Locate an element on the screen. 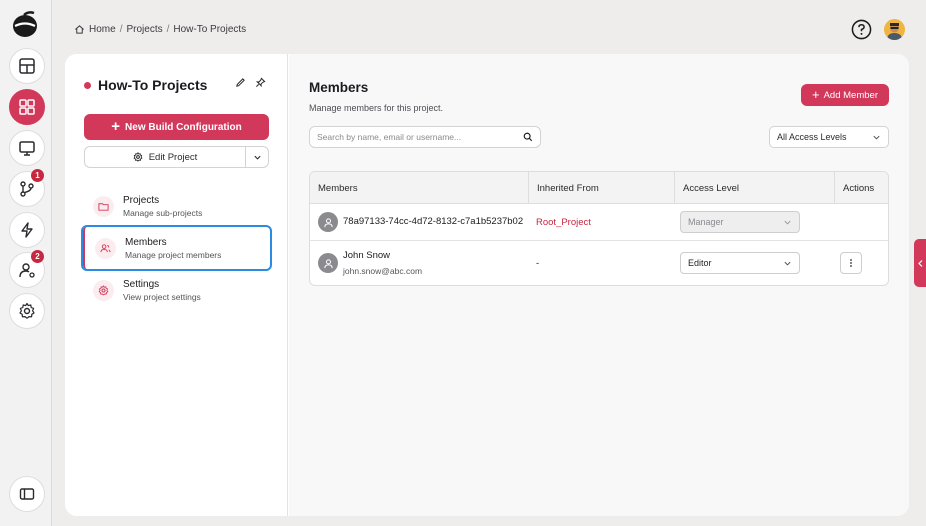  table-row: John Snow john.snow@abc.com - Editor is located at coordinates (599, 263).